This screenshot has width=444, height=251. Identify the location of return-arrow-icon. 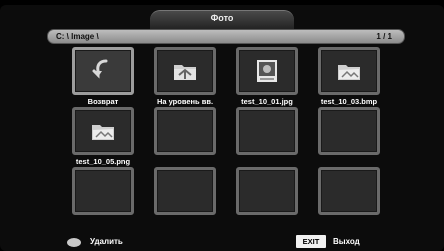
(100, 69).